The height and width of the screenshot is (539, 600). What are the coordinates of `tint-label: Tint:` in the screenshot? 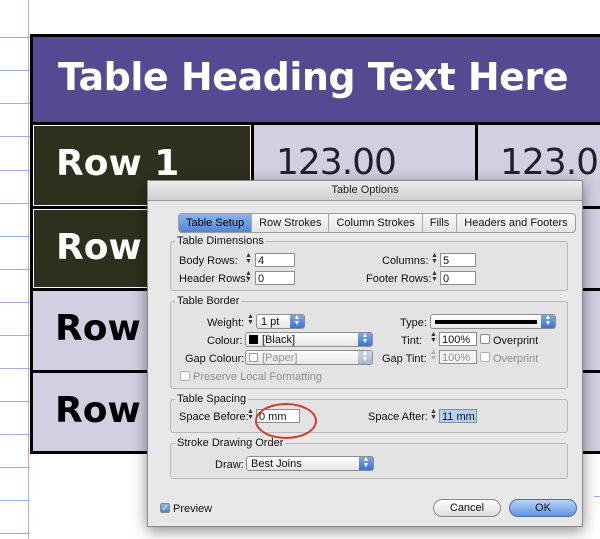 It's located at (411, 341).